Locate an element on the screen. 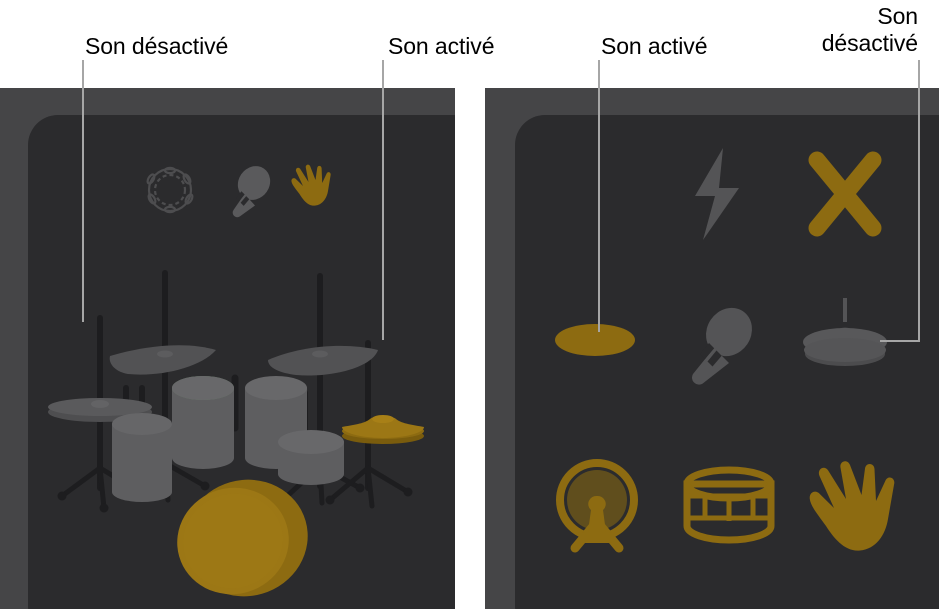 This screenshot has height=609, width=939. leader-line-right-hihat-vertical is located at coordinates (919, 201).